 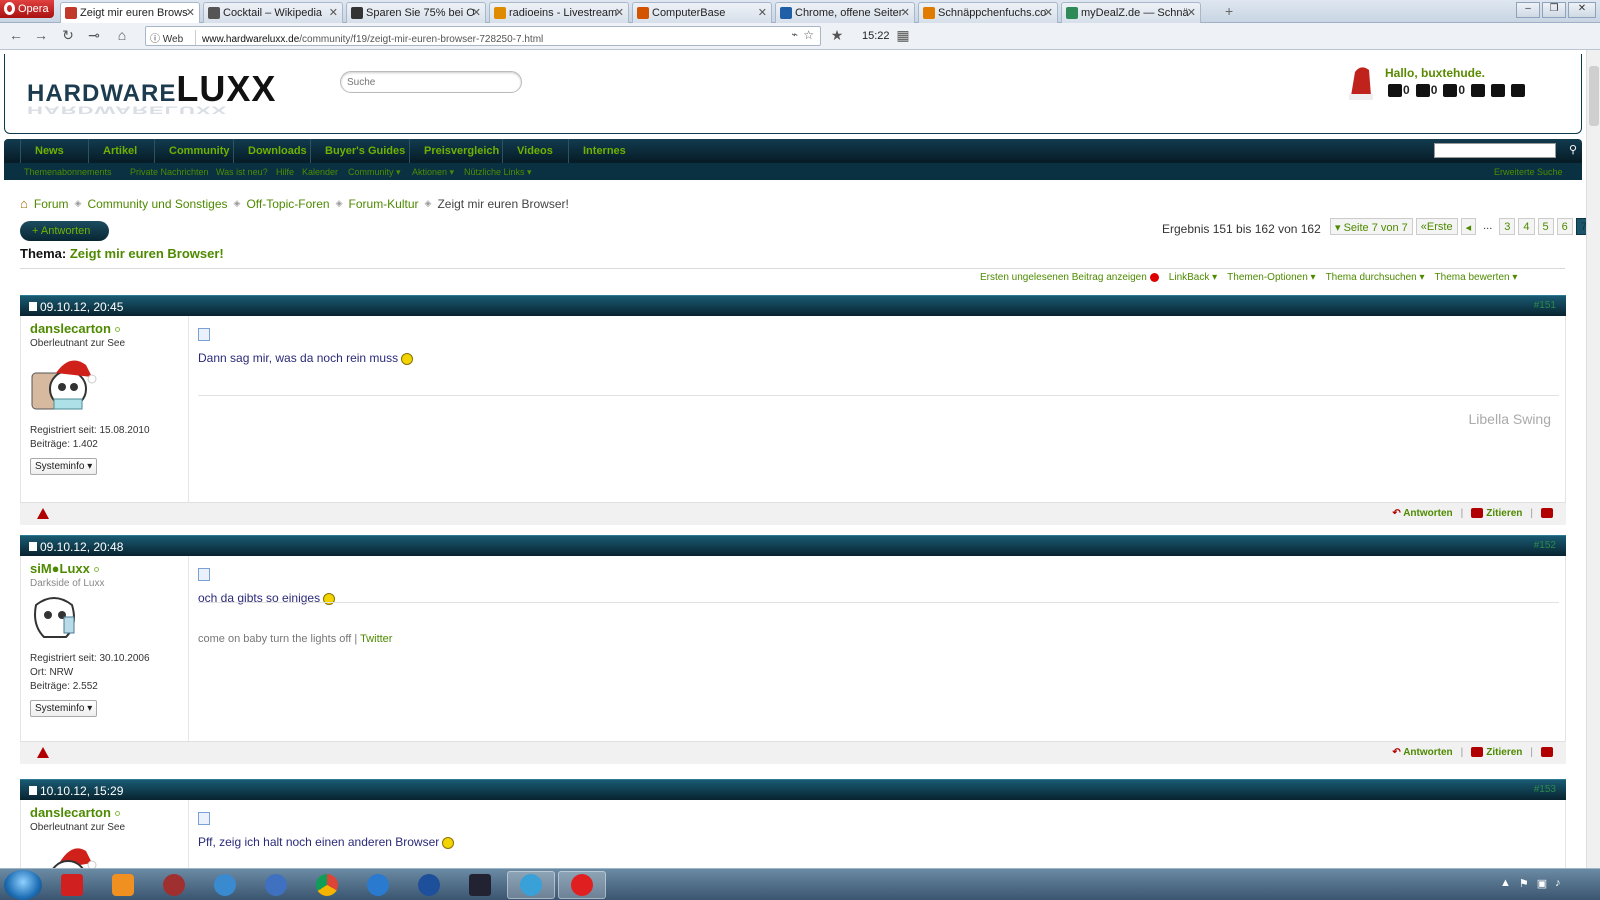 I want to click on minimize-button: –, so click(x=1528, y=10).